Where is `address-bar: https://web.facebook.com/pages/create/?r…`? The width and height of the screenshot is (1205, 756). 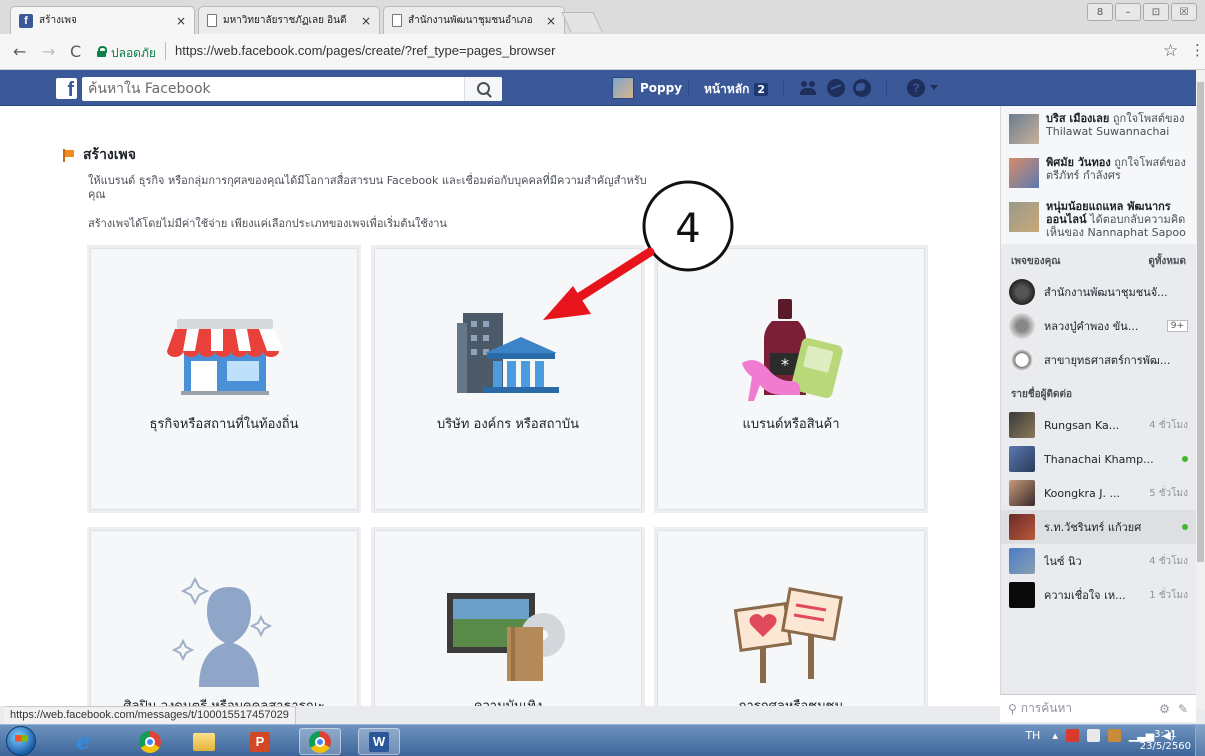
address-bar: https://web.facebook.com/pages/create/?r… is located at coordinates (365, 50).